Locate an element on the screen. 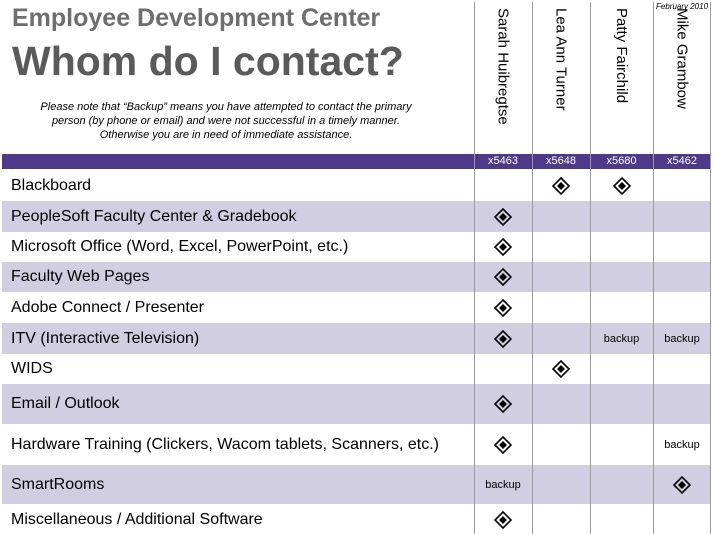  topic-label: PeopleSoft Faculty Center & Gradebook is located at coordinates (154, 216).